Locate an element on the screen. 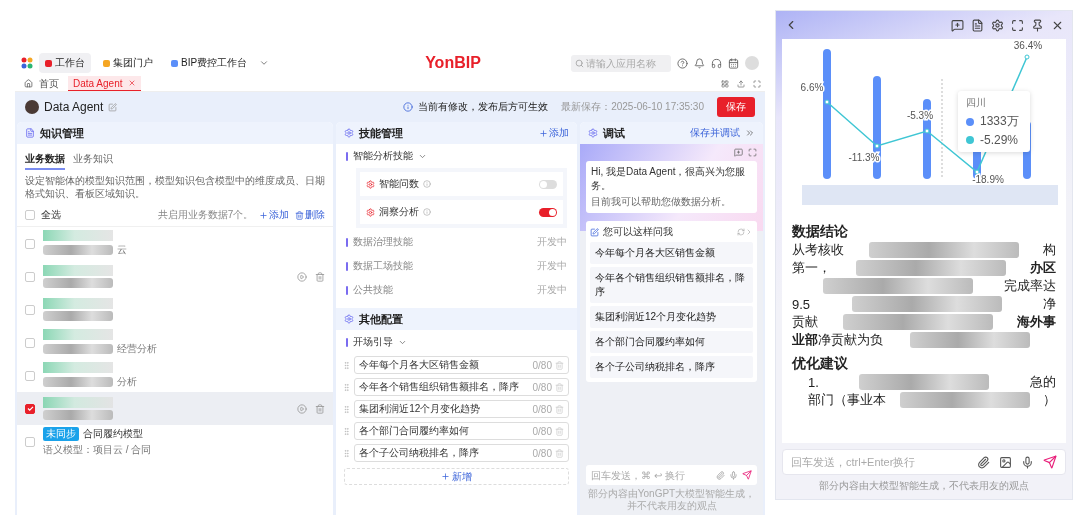 This screenshot has height=521, width=1080. document-icon is located at coordinates (977, 25).